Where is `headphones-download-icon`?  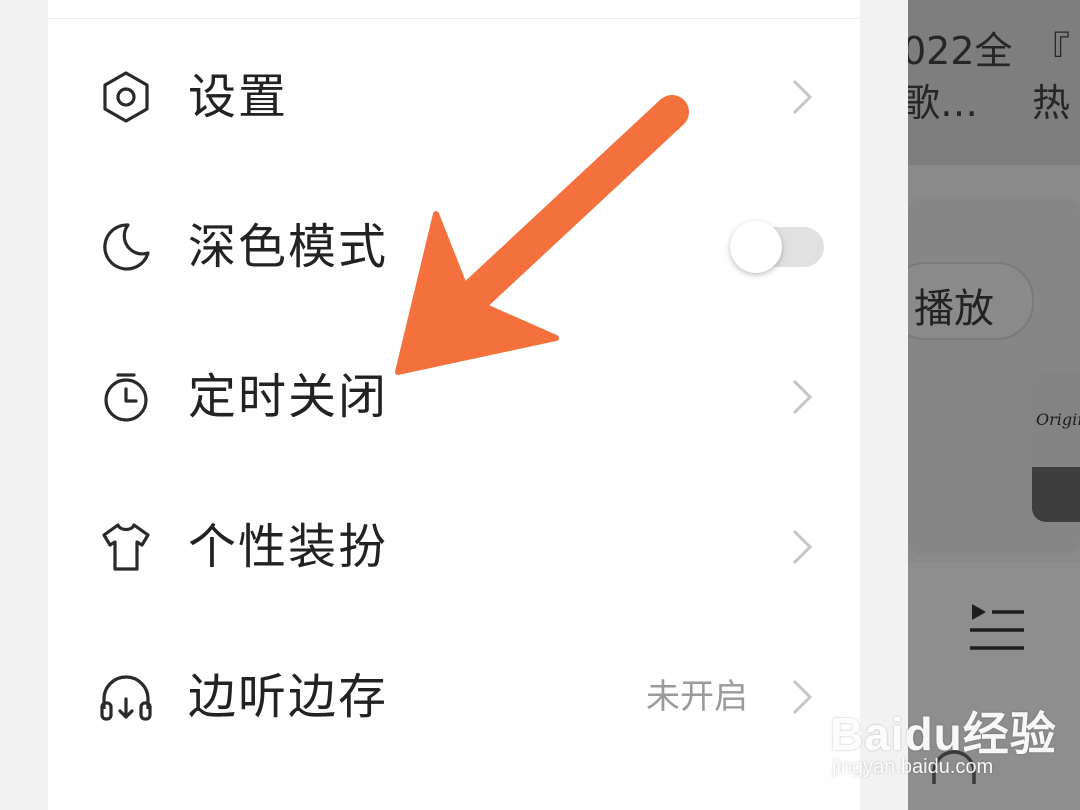
headphones-download-icon is located at coordinates (126, 697).